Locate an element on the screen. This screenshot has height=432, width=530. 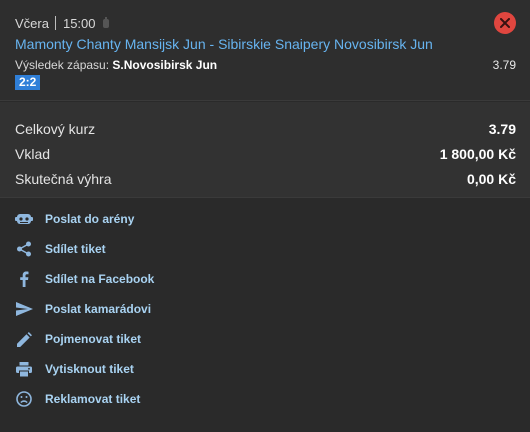
bet-datetime: Včera 15:00 is located at coordinates (62, 23).